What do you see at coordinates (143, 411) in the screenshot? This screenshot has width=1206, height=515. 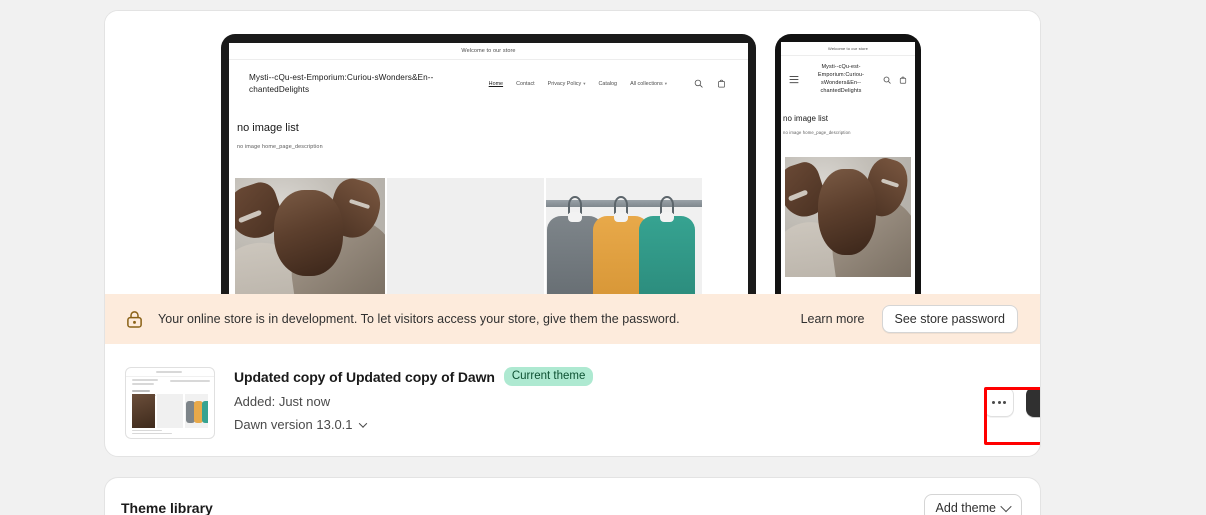 I see `thumb-portrait` at bounding box center [143, 411].